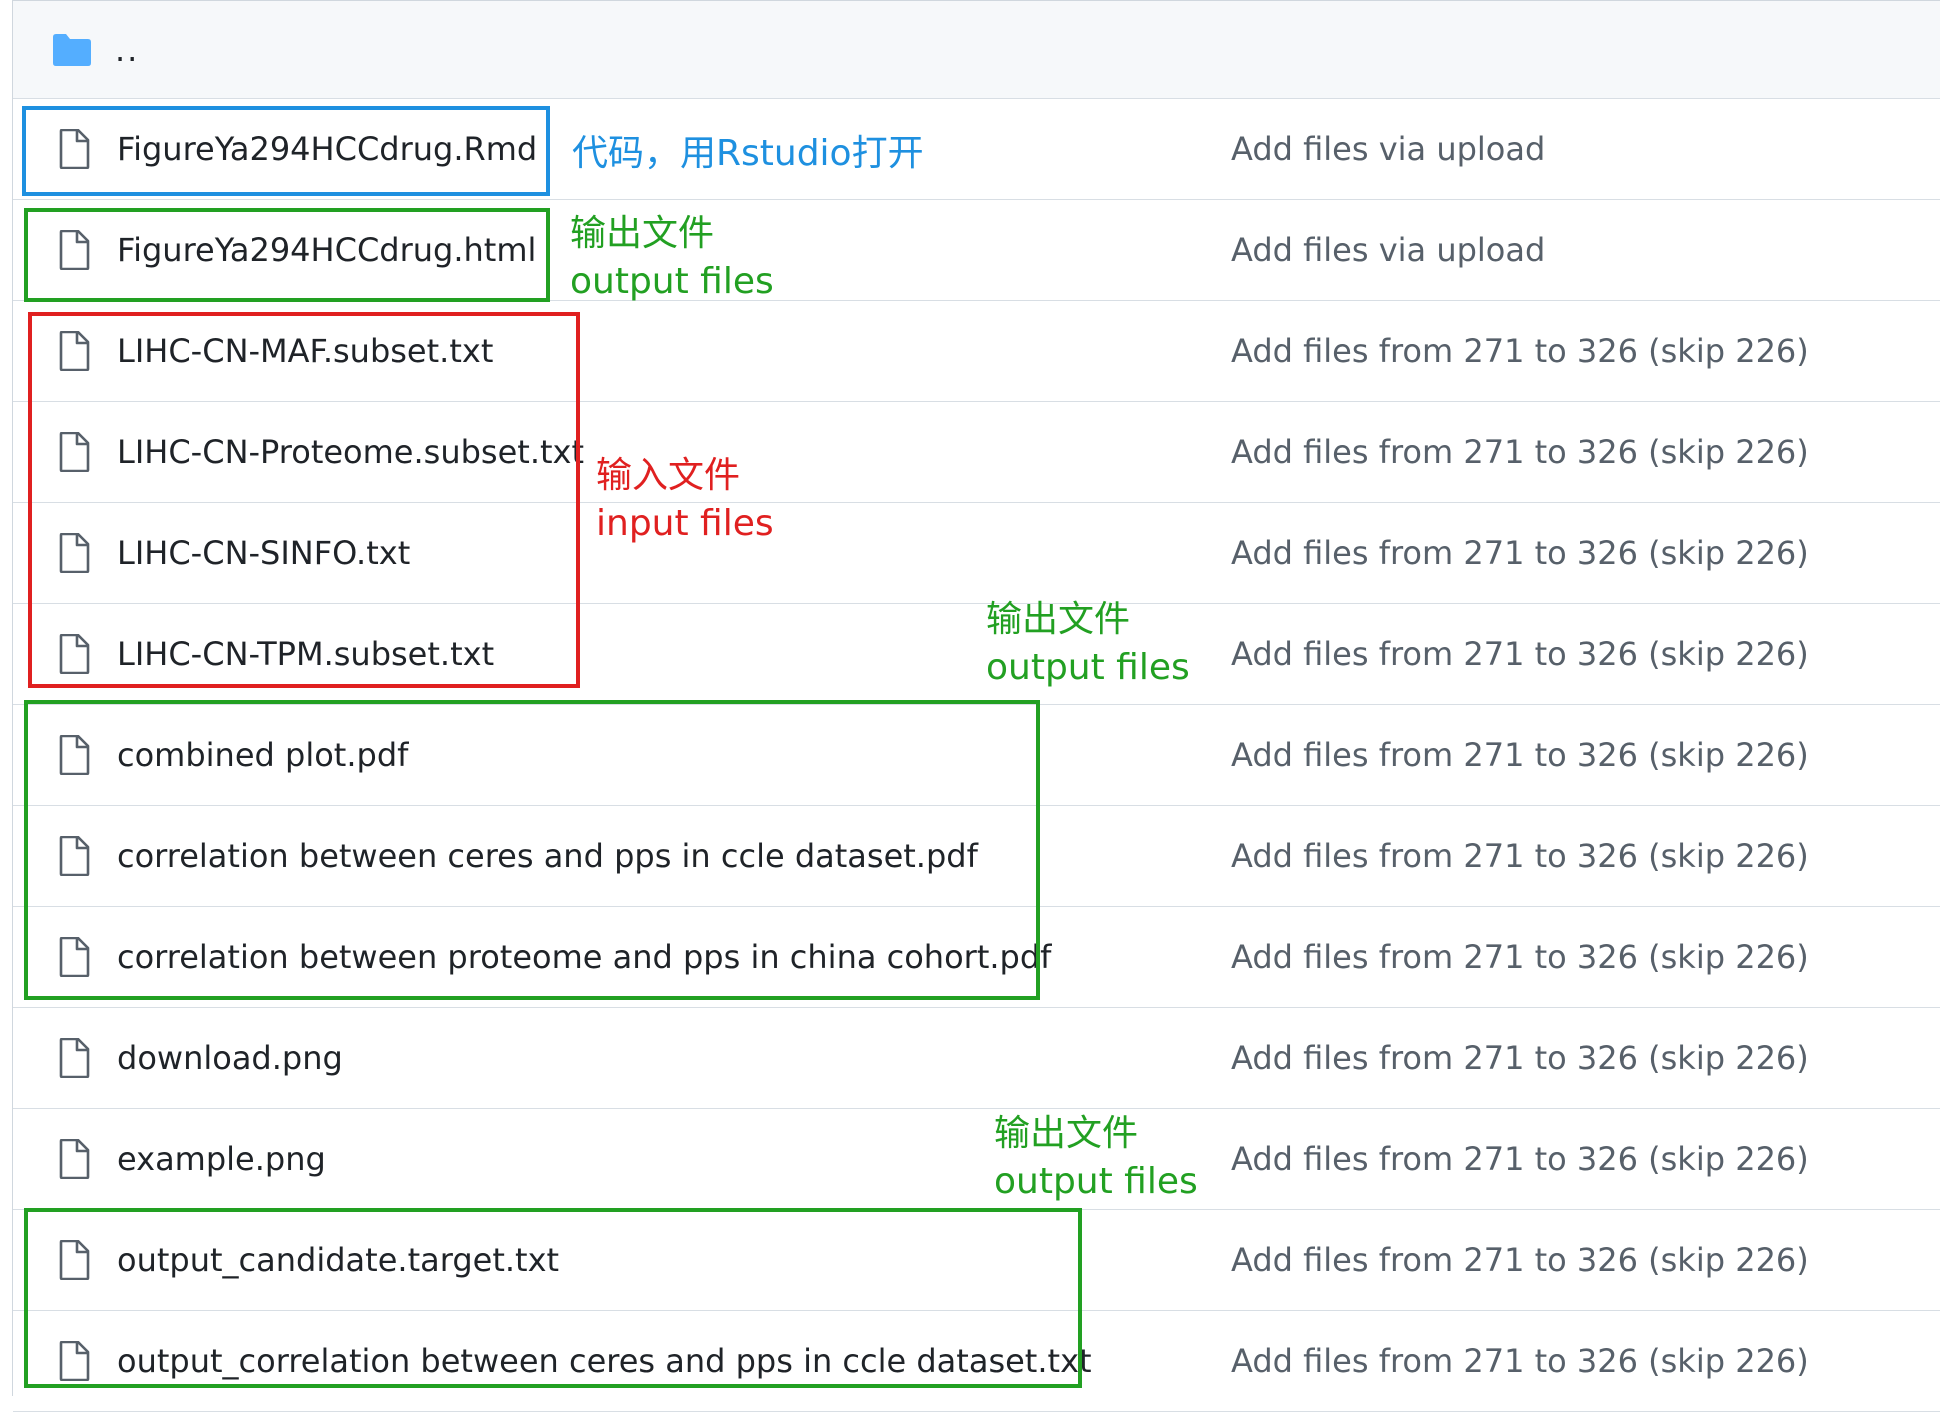  What do you see at coordinates (327, 149) in the screenshot?
I see `file-name-link: FigureYa294HCCdrug.Rmd` at bounding box center [327, 149].